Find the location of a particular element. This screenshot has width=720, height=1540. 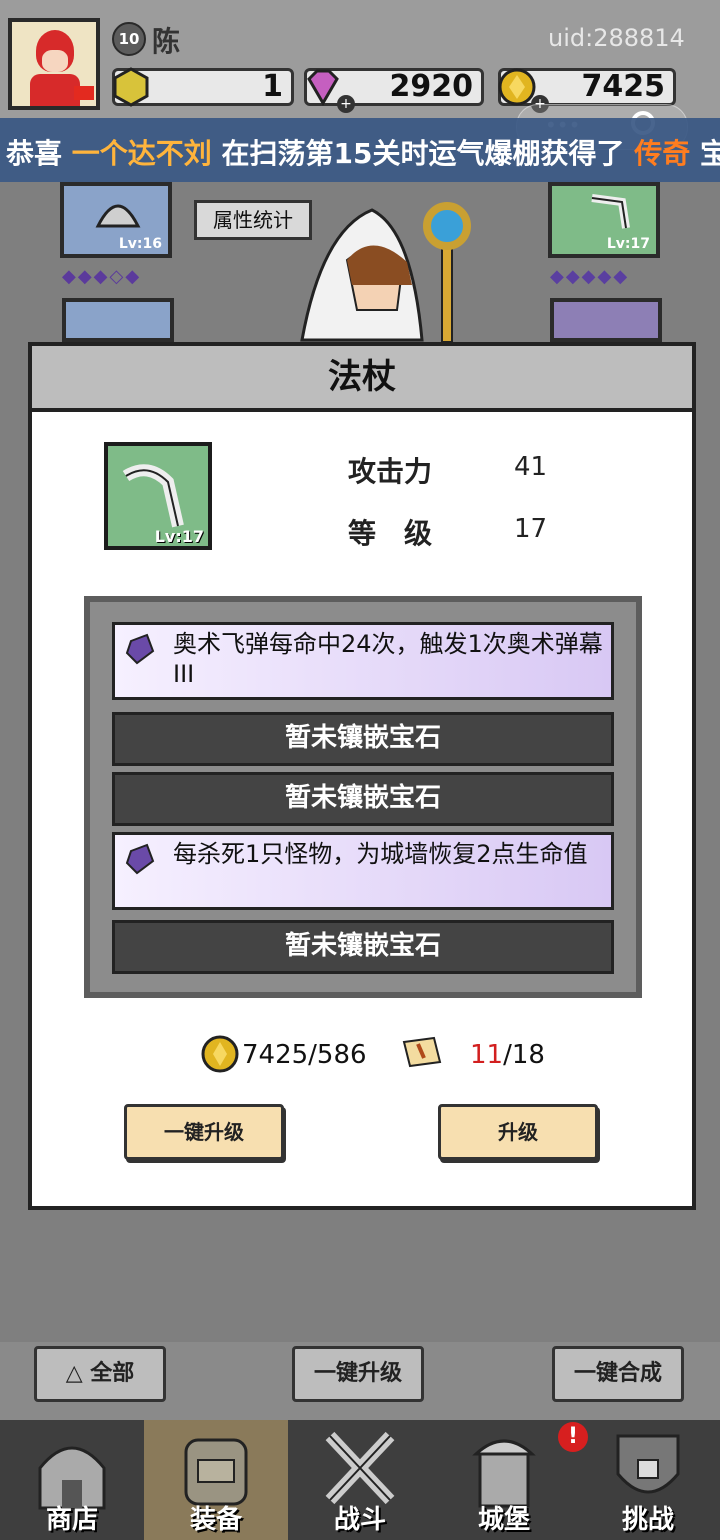

avatar is located at coordinates (54, 64).